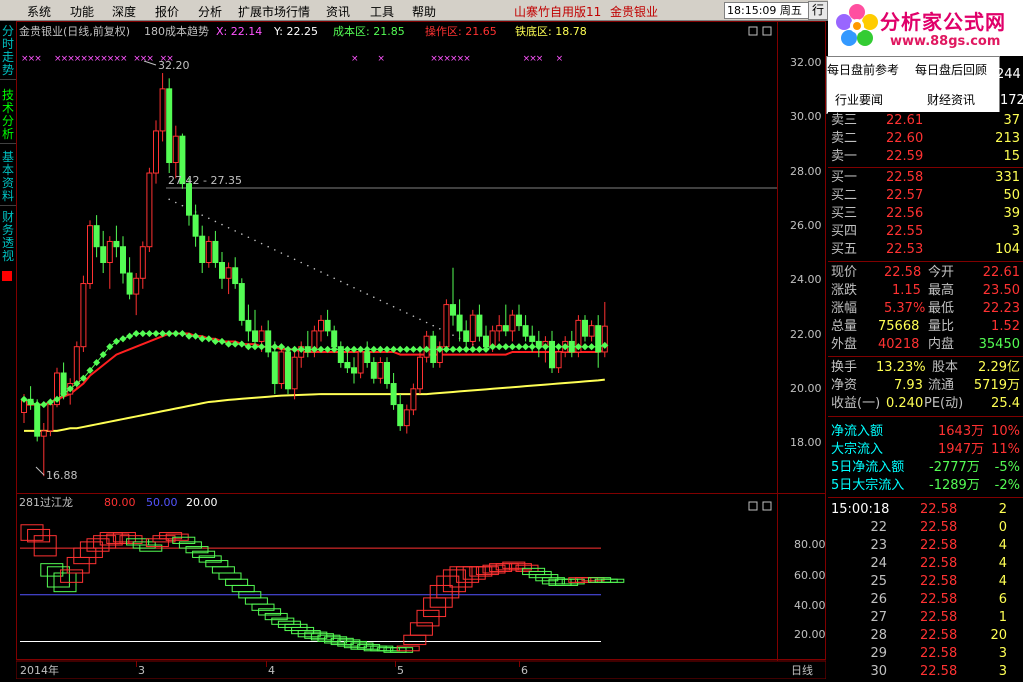 This screenshot has width=1023, height=682. Describe the element at coordinates (802, 670) in the screenshot. I see `period-label: 日线` at that location.